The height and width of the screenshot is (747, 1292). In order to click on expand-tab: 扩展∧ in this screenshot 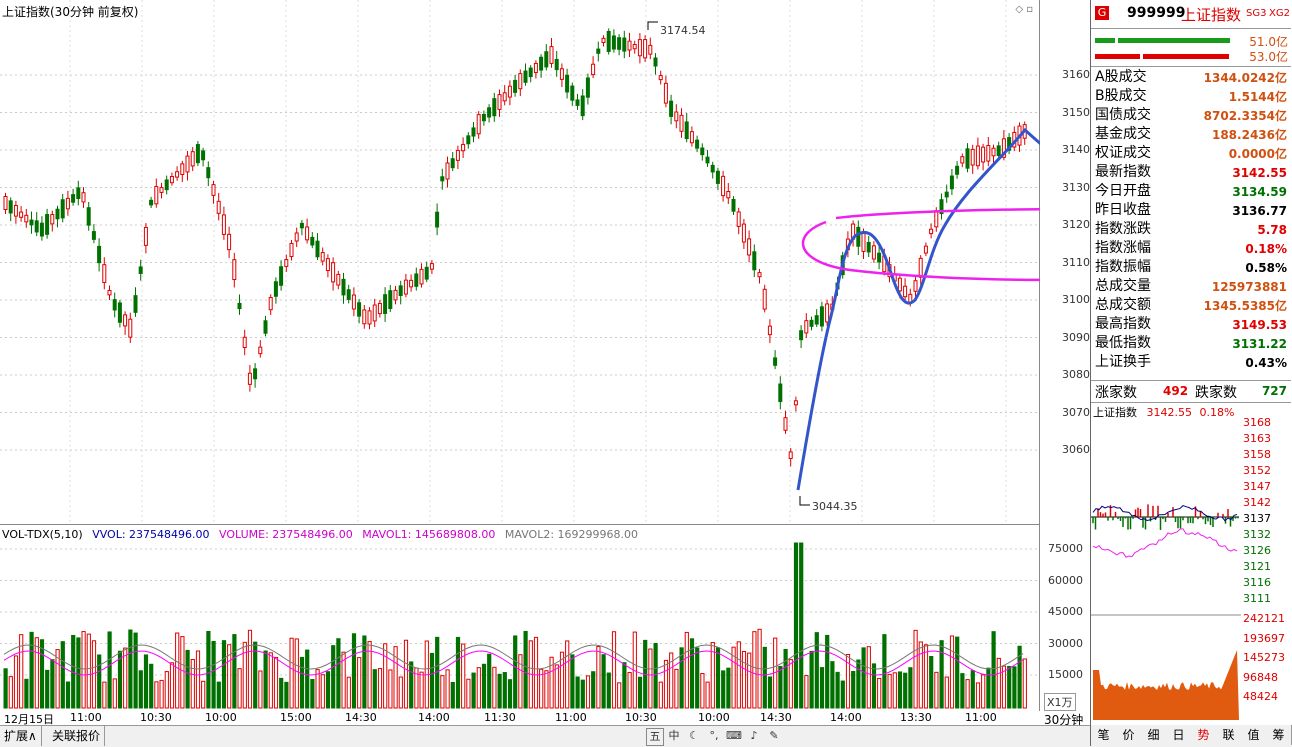, I will do `click(21, 736)`.